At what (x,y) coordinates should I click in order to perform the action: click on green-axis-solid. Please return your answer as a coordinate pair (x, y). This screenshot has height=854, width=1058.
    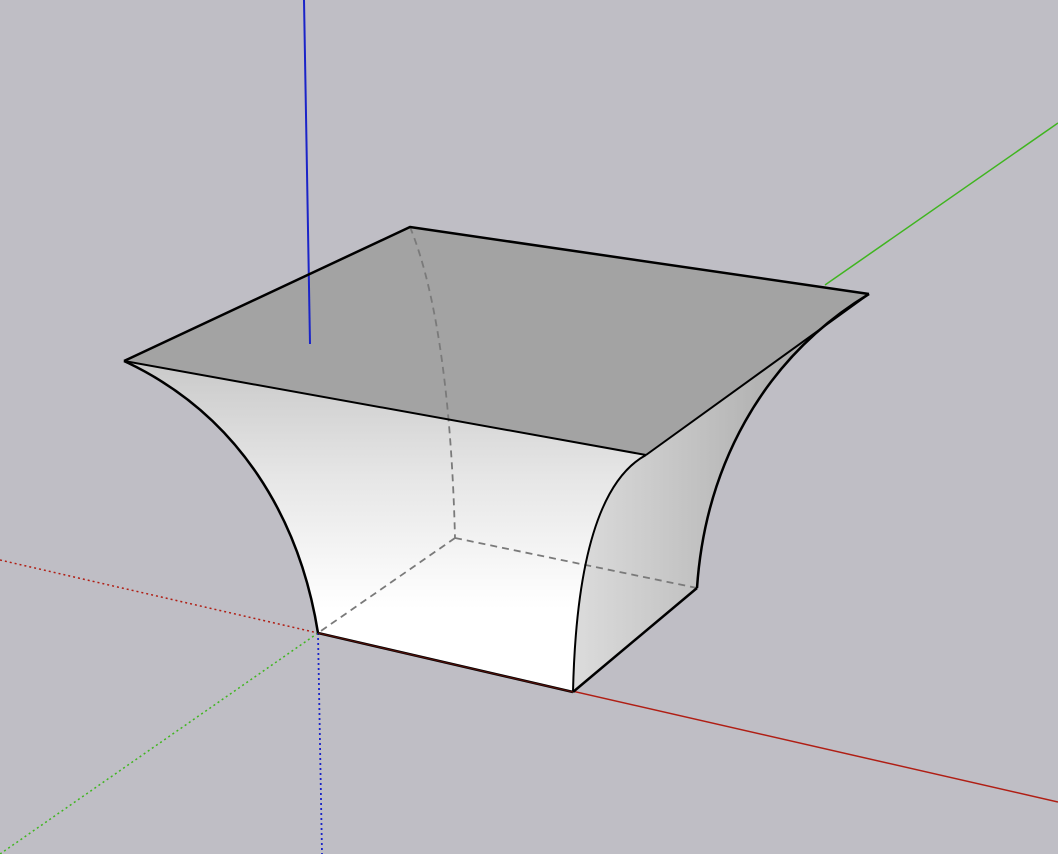
    Looking at the image, I should click on (941, 204).